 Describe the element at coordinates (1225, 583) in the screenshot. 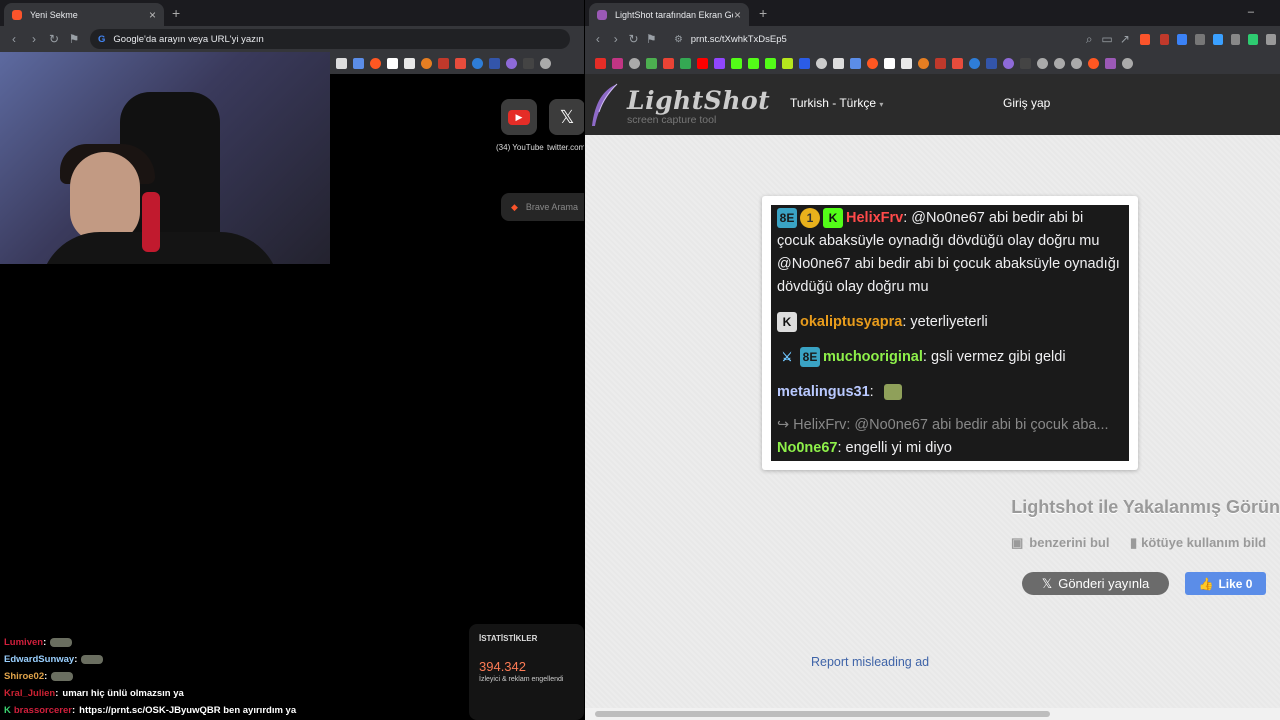

I see `like-button: 👍 Like 0` at that location.